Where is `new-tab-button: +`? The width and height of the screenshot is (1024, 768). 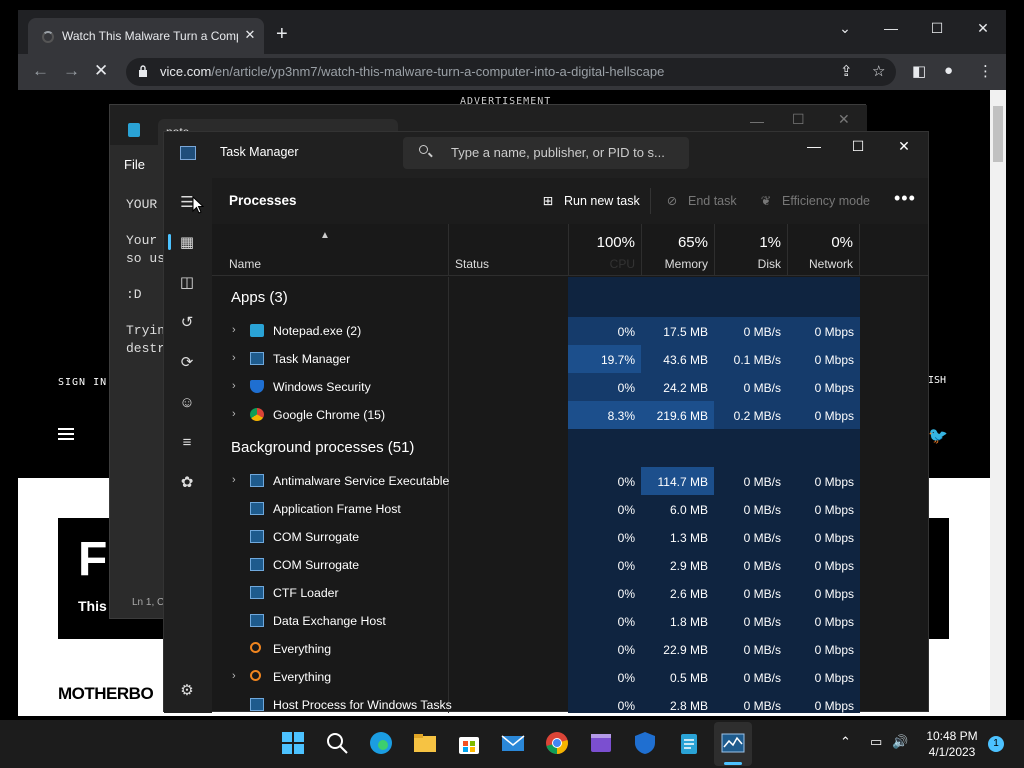 new-tab-button: + is located at coordinates (282, 34).